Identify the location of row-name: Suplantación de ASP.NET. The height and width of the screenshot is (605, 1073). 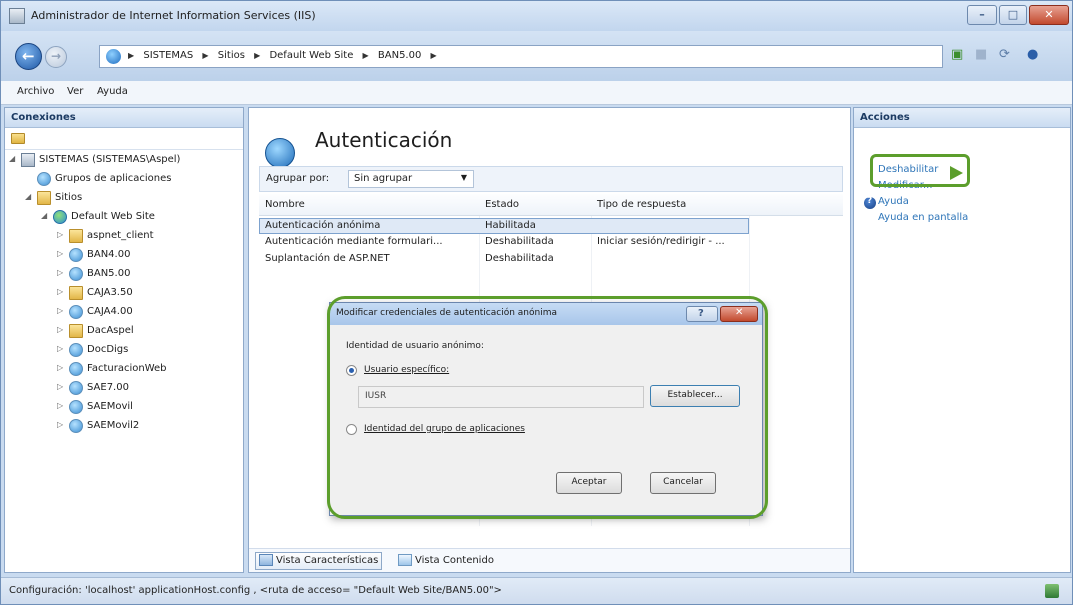
(327, 258).